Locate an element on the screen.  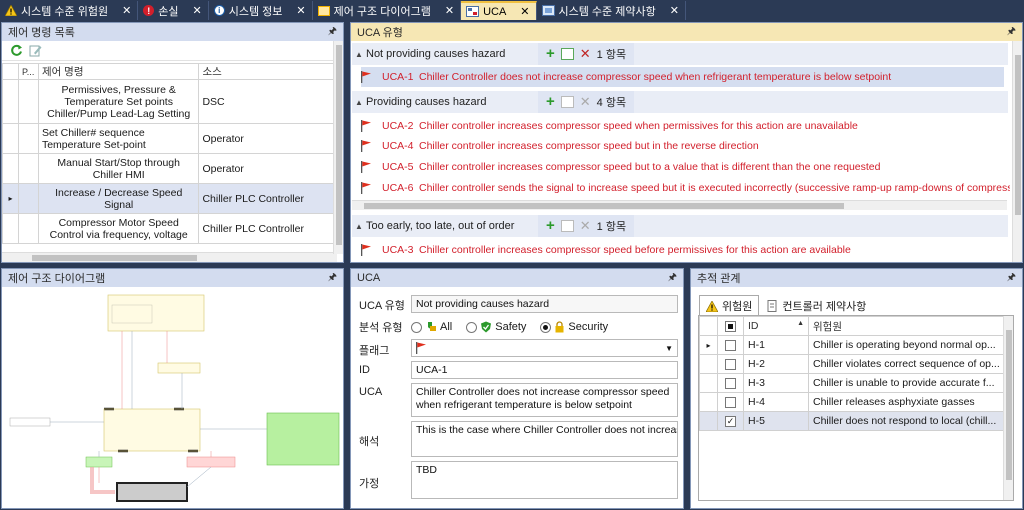
refresh-icon is located at coordinates (16, 50).